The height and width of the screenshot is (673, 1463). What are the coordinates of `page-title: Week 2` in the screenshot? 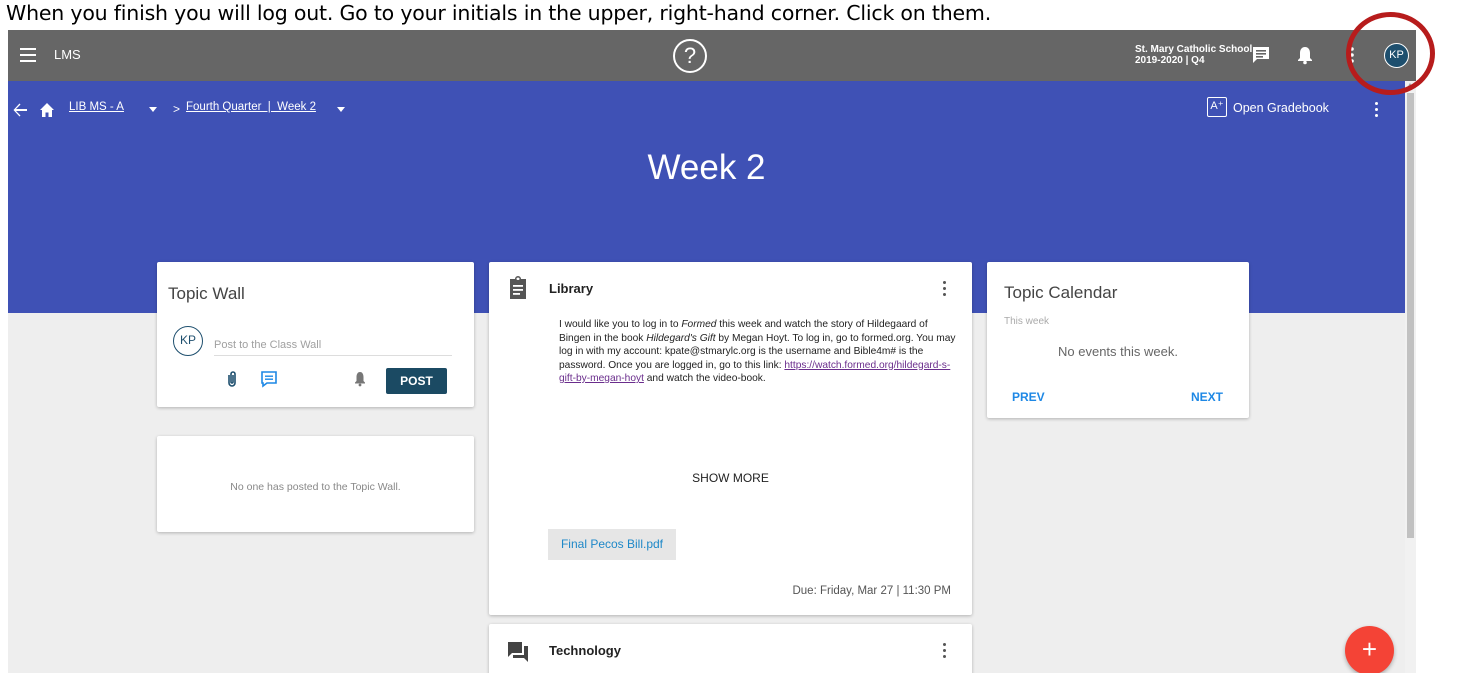 It's located at (706, 167).